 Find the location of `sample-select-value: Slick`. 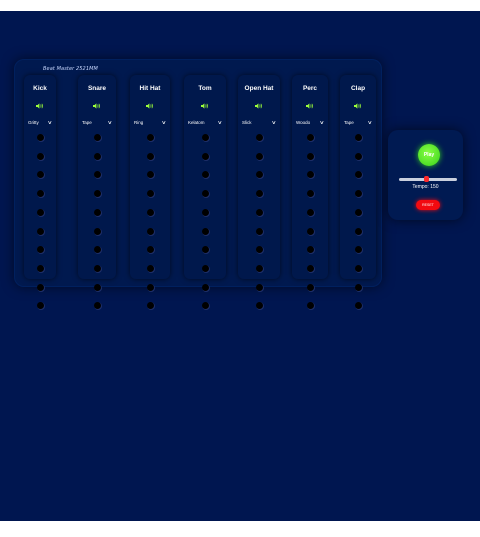

sample-select-value: Slick is located at coordinates (247, 122).